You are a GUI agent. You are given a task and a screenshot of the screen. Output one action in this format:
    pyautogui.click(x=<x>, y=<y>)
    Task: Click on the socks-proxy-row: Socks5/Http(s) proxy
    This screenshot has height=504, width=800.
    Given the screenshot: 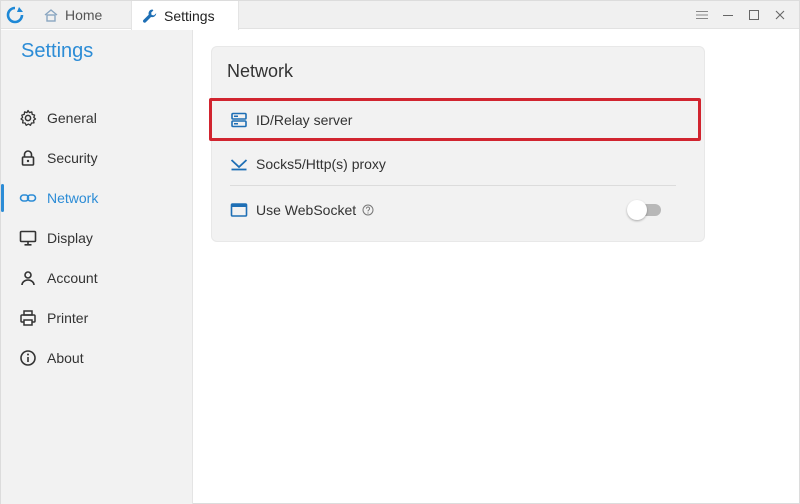 What is the action you would take?
    pyautogui.click(x=453, y=164)
    